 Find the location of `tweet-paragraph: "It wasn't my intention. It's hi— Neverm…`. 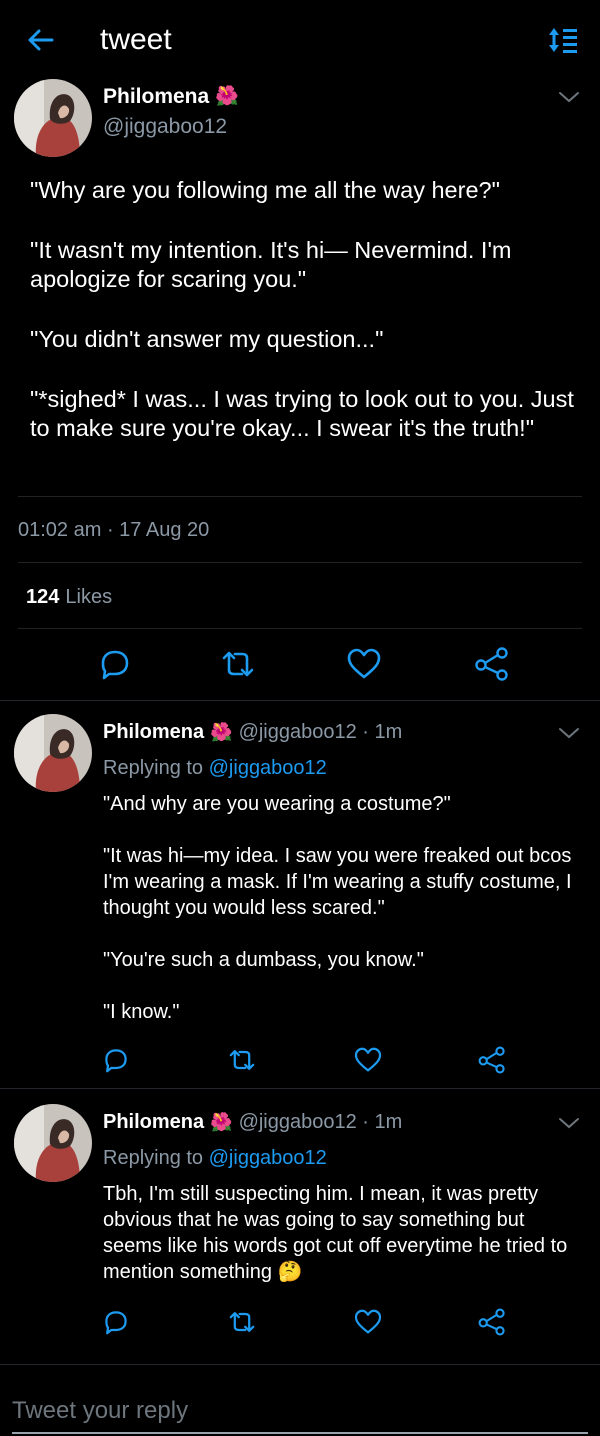

tweet-paragraph: "It wasn't my intention. It's hi— Neverm… is located at coordinates (271, 264).